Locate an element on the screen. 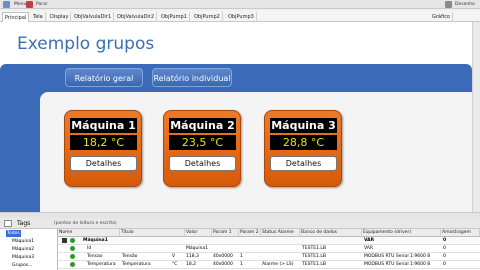  menu-icon is located at coordinates (6, 4).